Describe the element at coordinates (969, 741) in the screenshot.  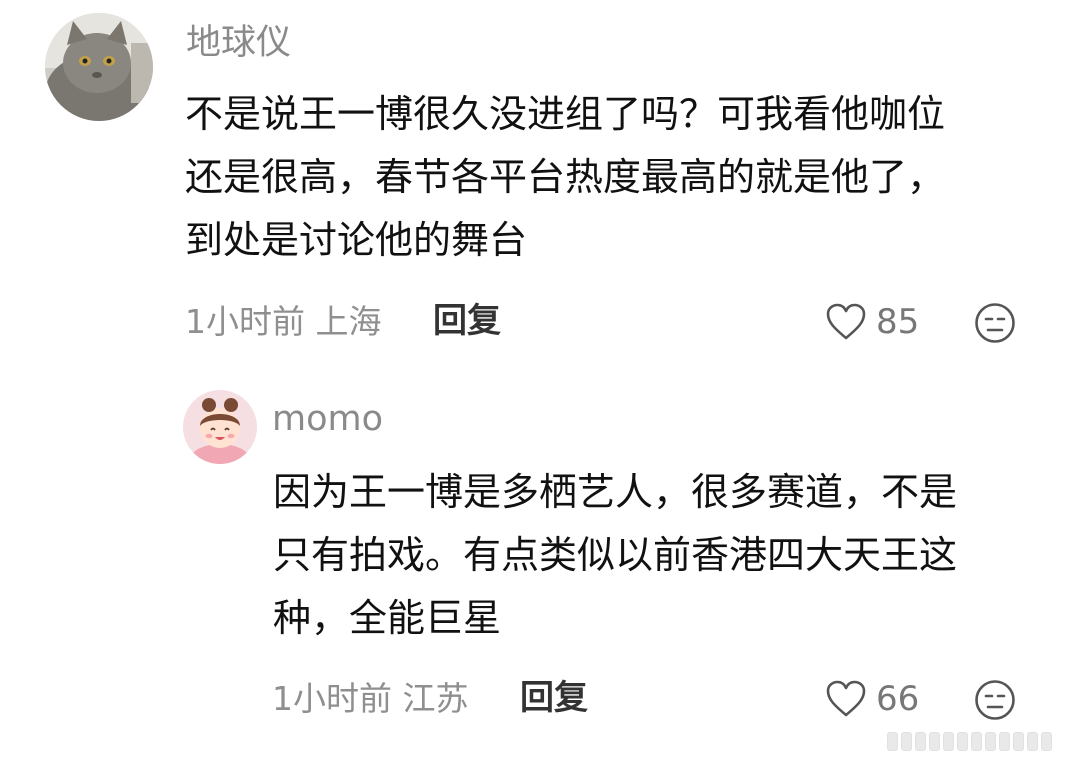
I see `watermark-decoration` at that location.